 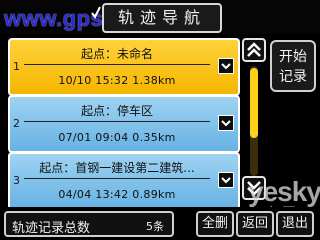 I want to click on track-info: 07/01 09:04 0.35km, so click(x=117, y=137).